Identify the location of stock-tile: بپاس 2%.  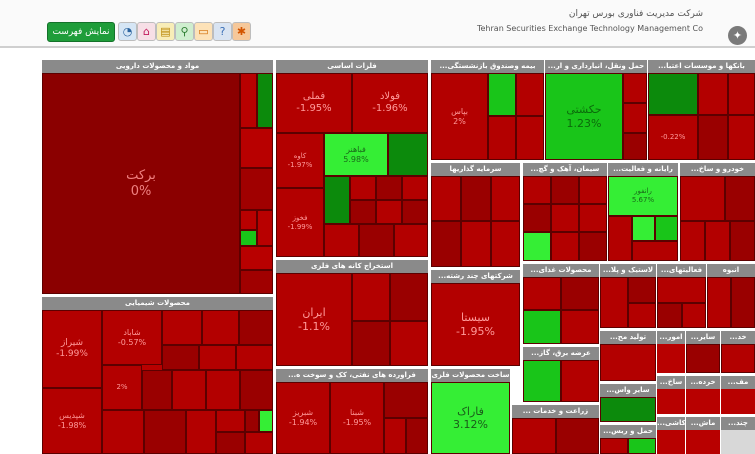
(459, 116).